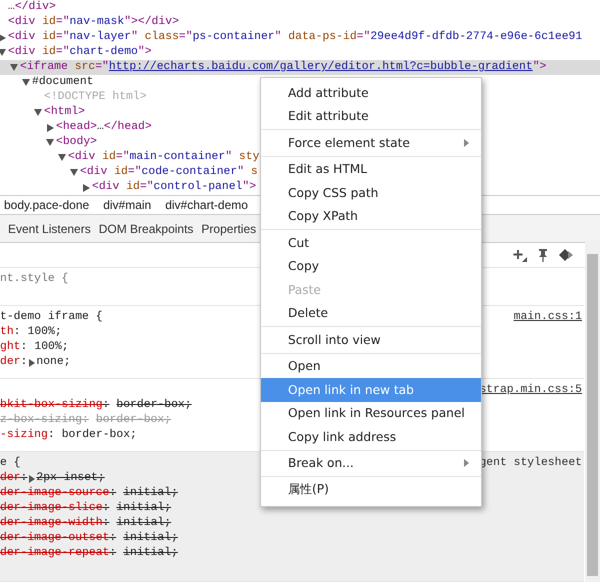 This screenshot has height=582, width=600. I want to click on color-format-icon, so click(566, 255).